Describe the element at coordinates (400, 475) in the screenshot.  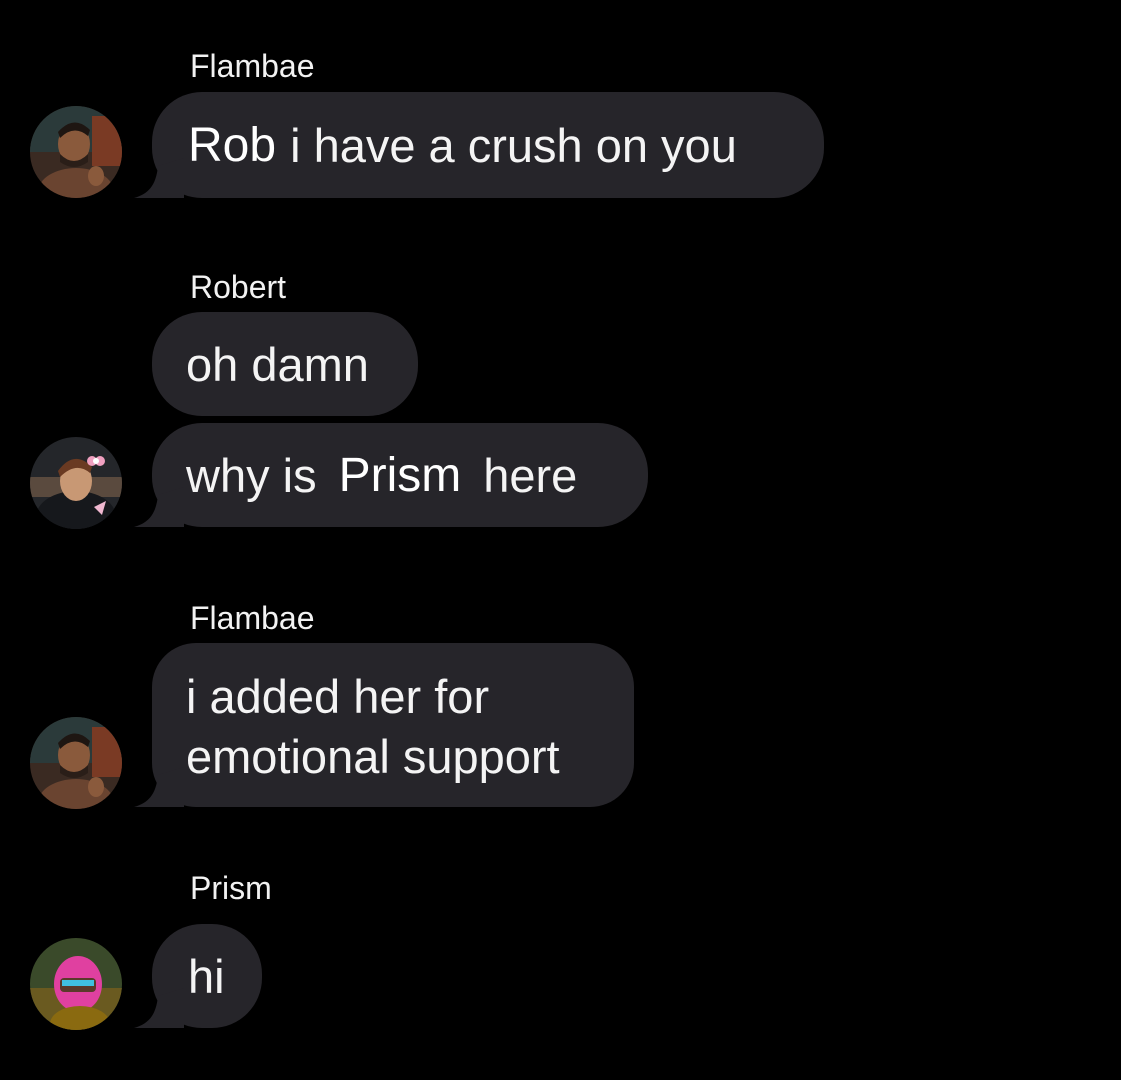
I see `mention-tag: Prism` at that location.